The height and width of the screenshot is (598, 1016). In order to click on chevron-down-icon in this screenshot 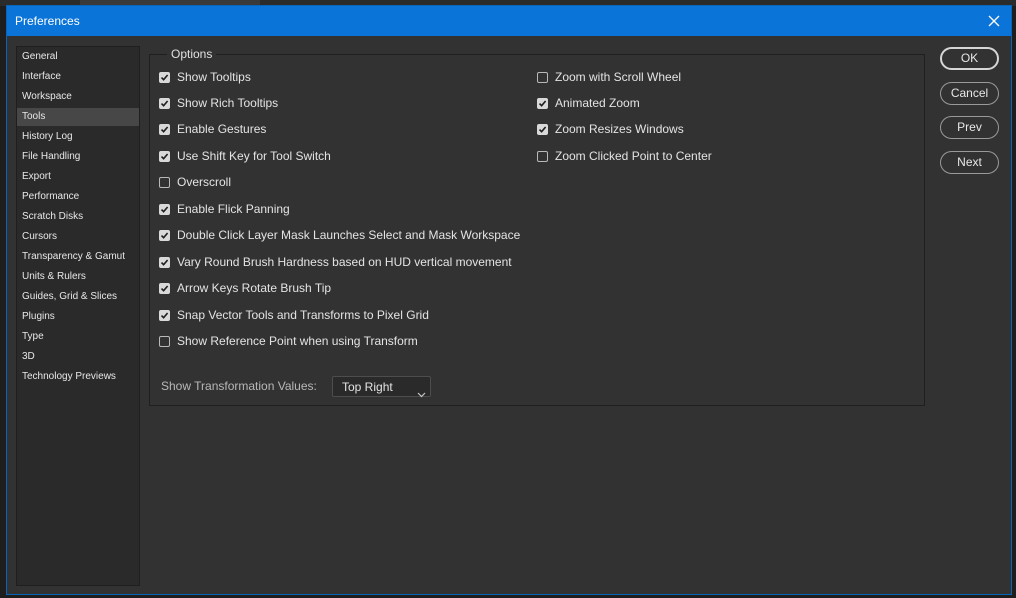, I will do `click(421, 392)`.